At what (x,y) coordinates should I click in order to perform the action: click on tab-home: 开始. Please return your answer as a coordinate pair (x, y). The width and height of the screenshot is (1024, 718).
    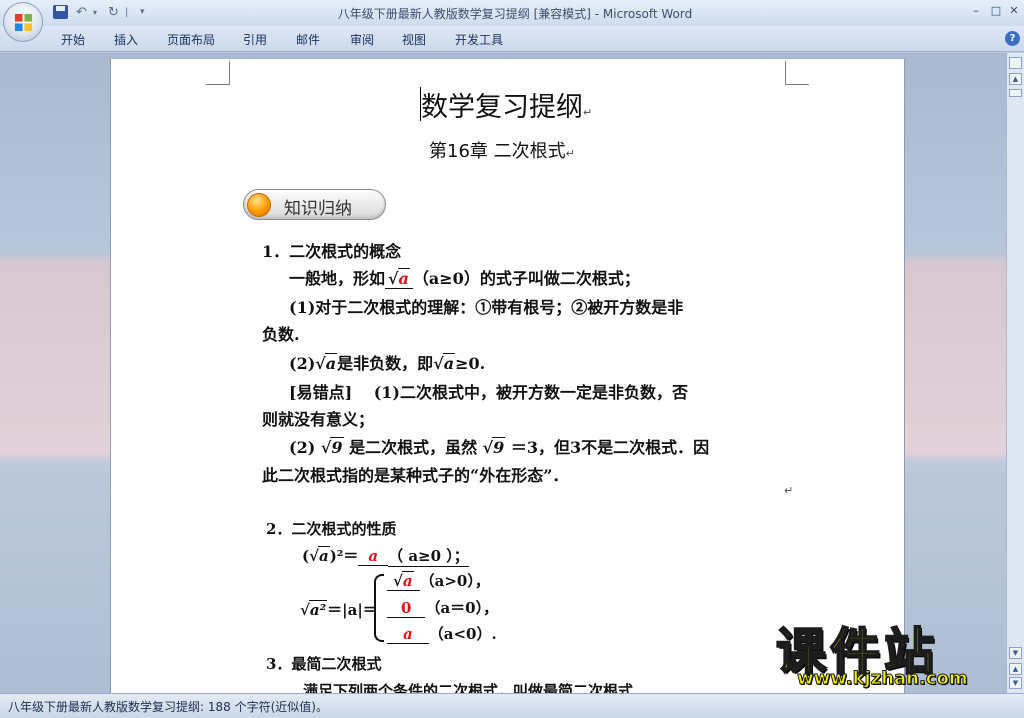
    Looking at the image, I should click on (73, 39).